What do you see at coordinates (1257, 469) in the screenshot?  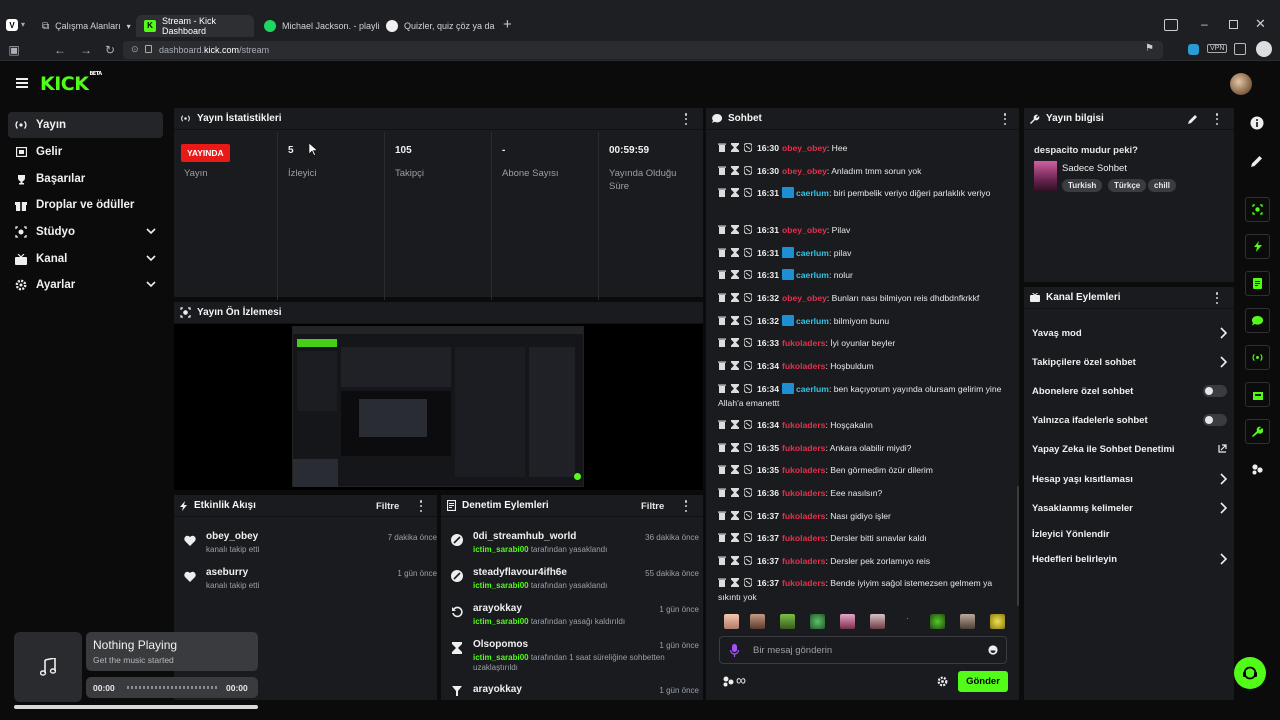 I see `more-apps-icon` at bounding box center [1257, 469].